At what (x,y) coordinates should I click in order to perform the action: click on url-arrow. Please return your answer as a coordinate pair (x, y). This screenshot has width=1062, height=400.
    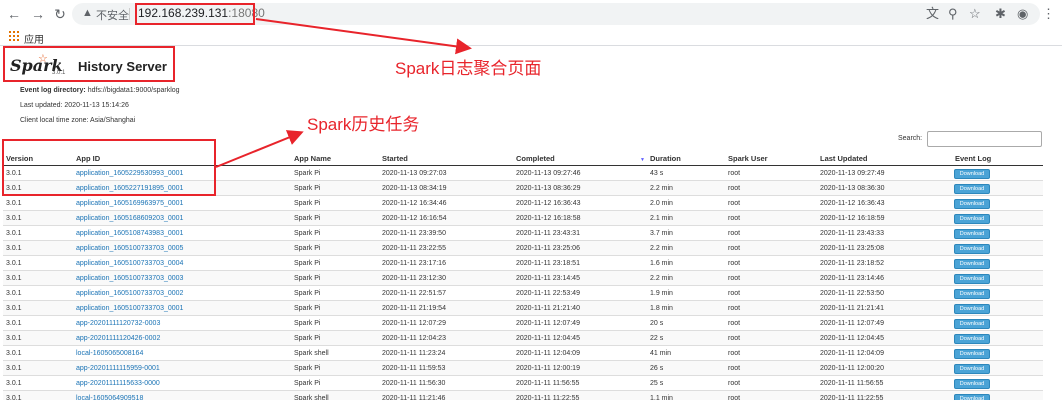
    Looking at the image, I should click on (363, 36).